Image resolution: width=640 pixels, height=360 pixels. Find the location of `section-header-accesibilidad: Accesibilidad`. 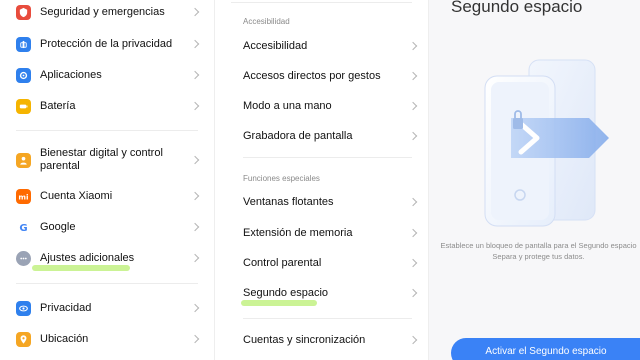

section-header-accesibilidad: Accesibilidad is located at coordinates (266, 21).